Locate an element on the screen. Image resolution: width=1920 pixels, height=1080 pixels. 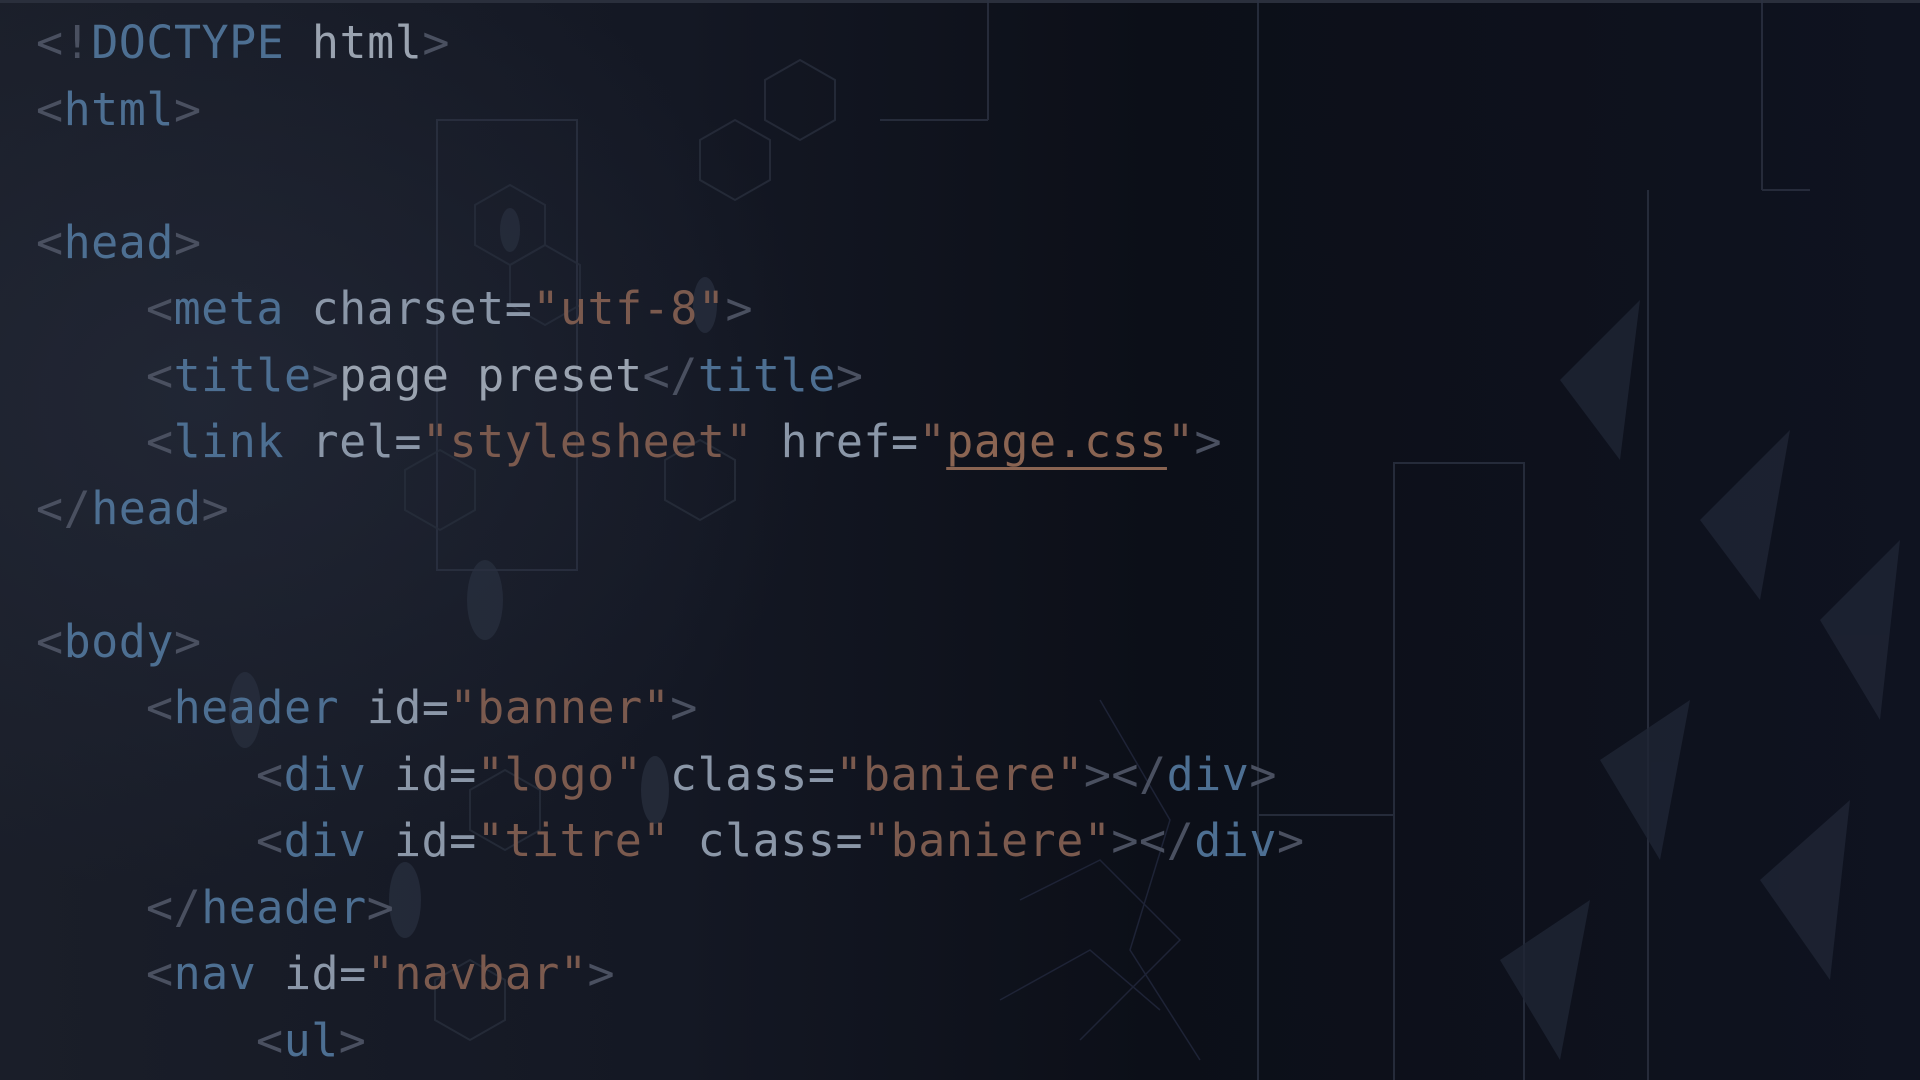
code-line-header-open: <header id="banner"> is located at coordinates (422, 707).